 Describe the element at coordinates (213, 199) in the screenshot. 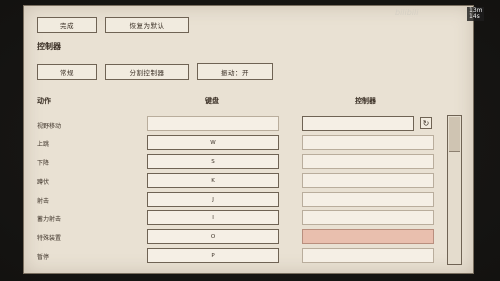

I see `keyboard-binding-shoot: J` at that location.